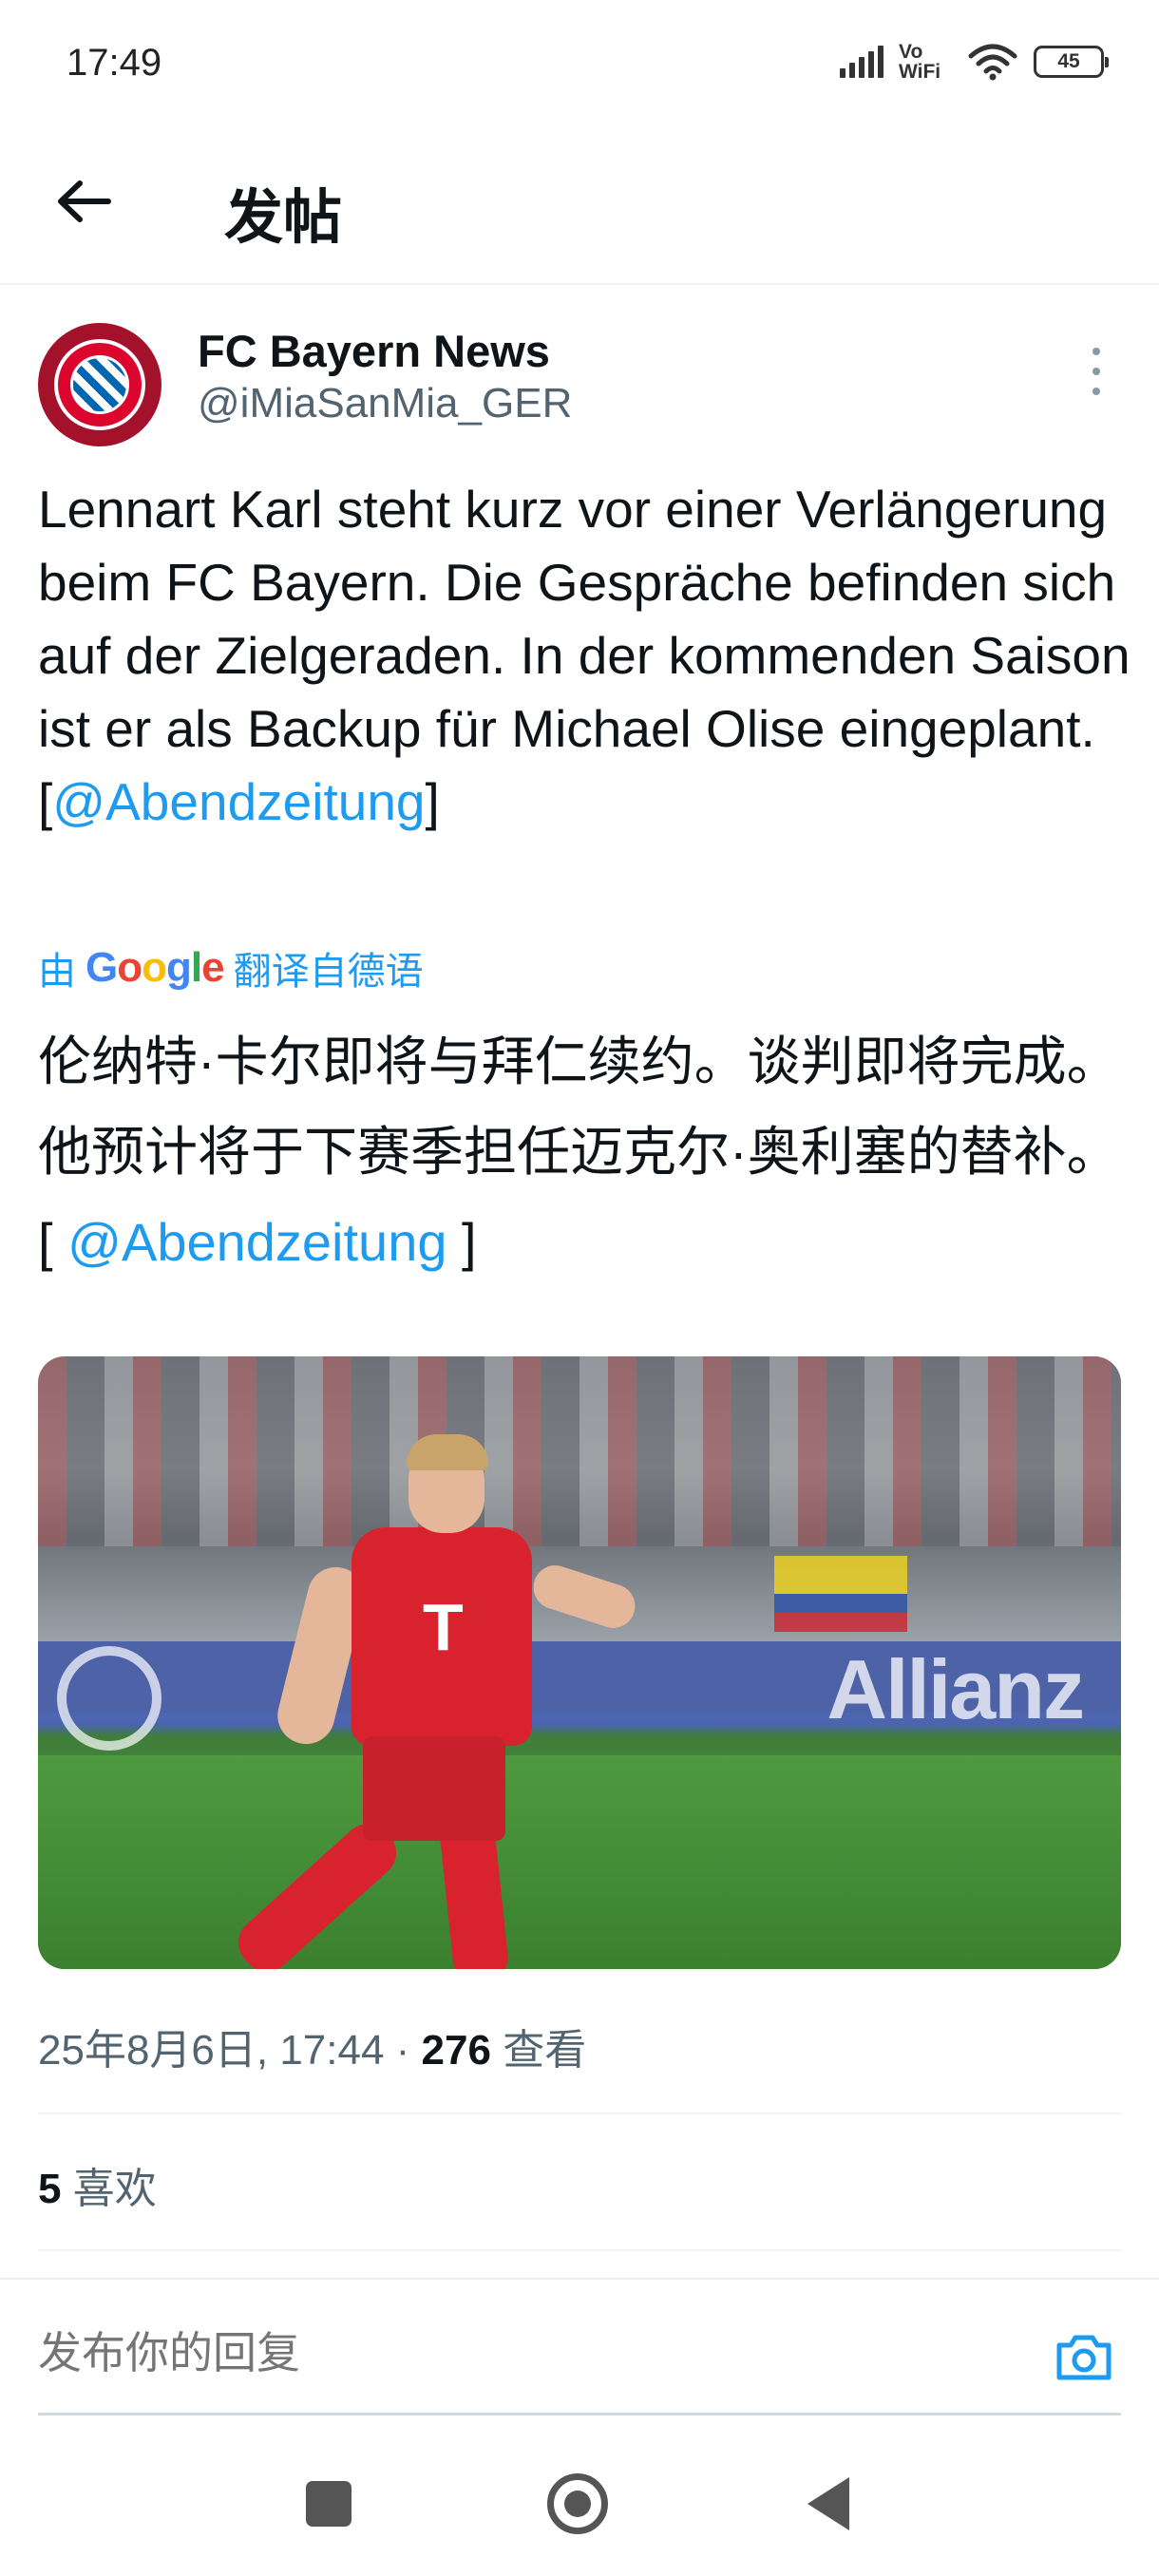 This screenshot has width=1159, height=2576. Describe the element at coordinates (579, 284) in the screenshot. I see `header-divider` at that location.